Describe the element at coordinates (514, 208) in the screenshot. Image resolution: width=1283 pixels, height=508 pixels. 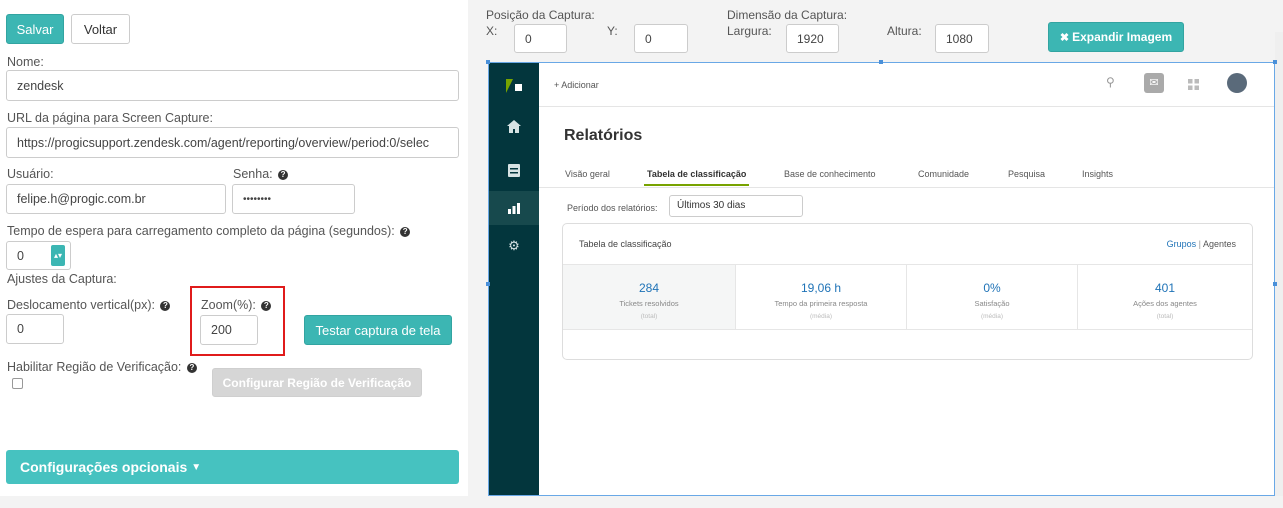
I see `reporting-icon` at that location.